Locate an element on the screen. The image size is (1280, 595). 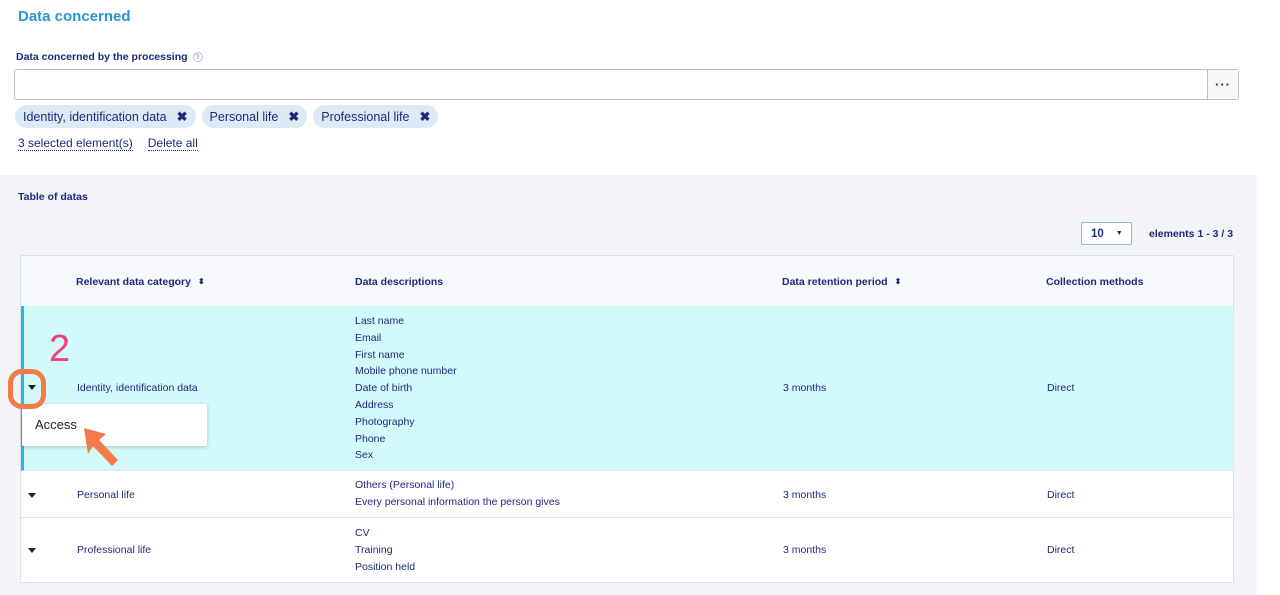
description-item: Mobile phone number is located at coordinates (406, 371).